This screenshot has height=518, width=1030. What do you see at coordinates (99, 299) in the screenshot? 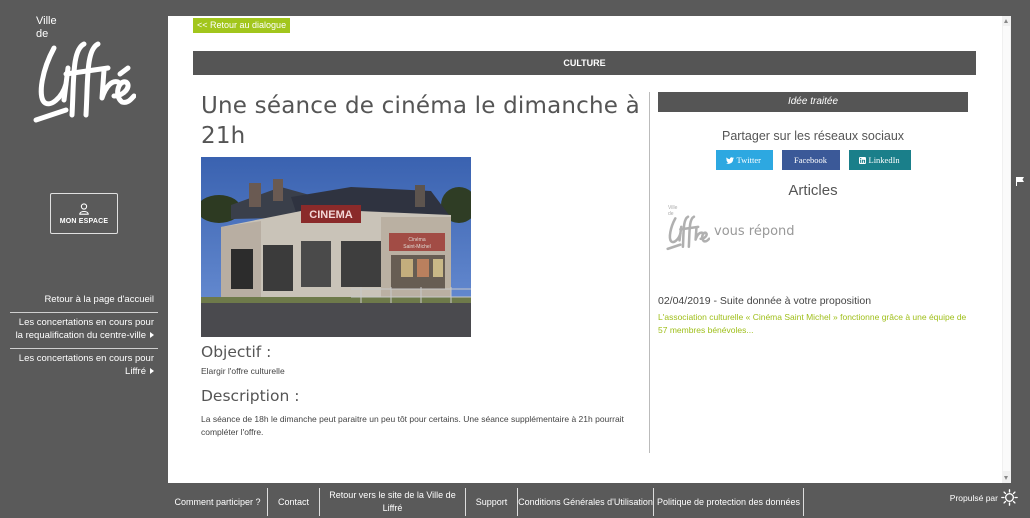
I see `sidebar-item-label: Retour à la page d'accueil` at bounding box center [99, 299].